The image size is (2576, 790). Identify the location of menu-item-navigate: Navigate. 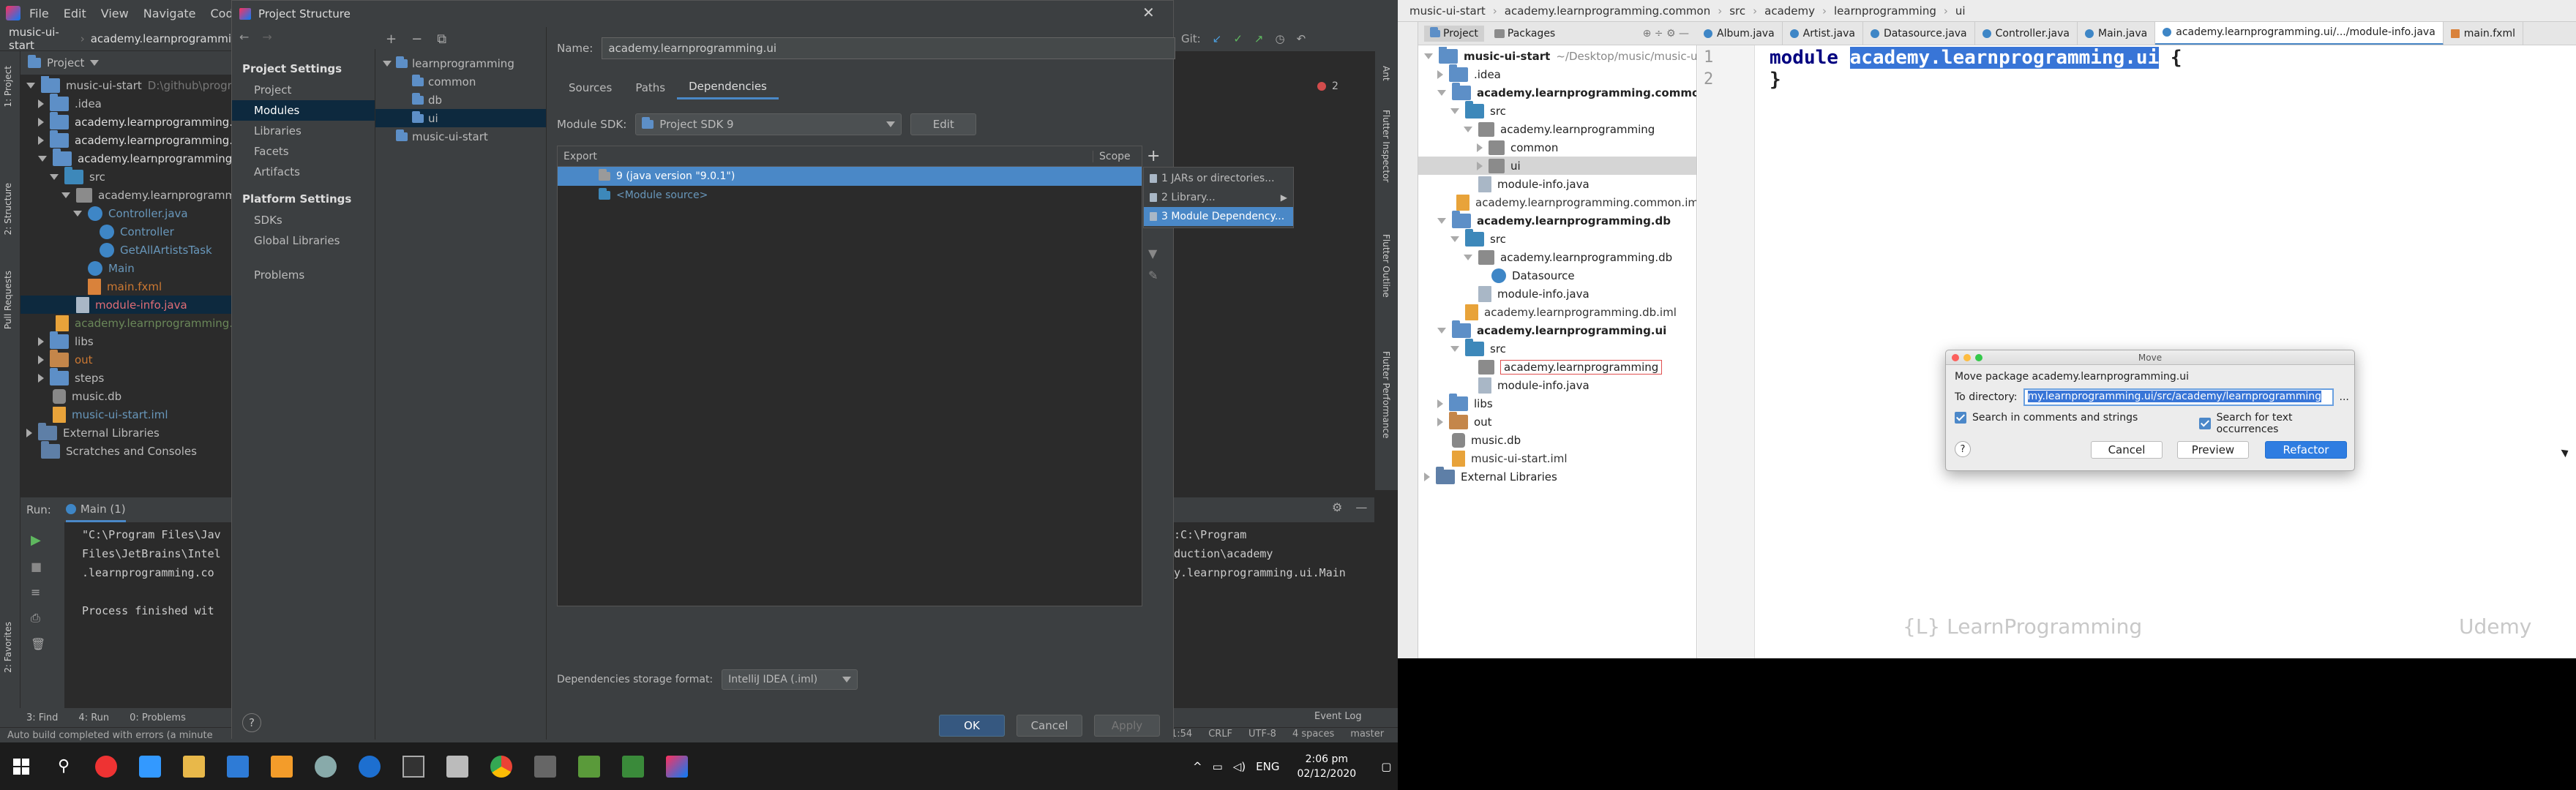
(169, 13).